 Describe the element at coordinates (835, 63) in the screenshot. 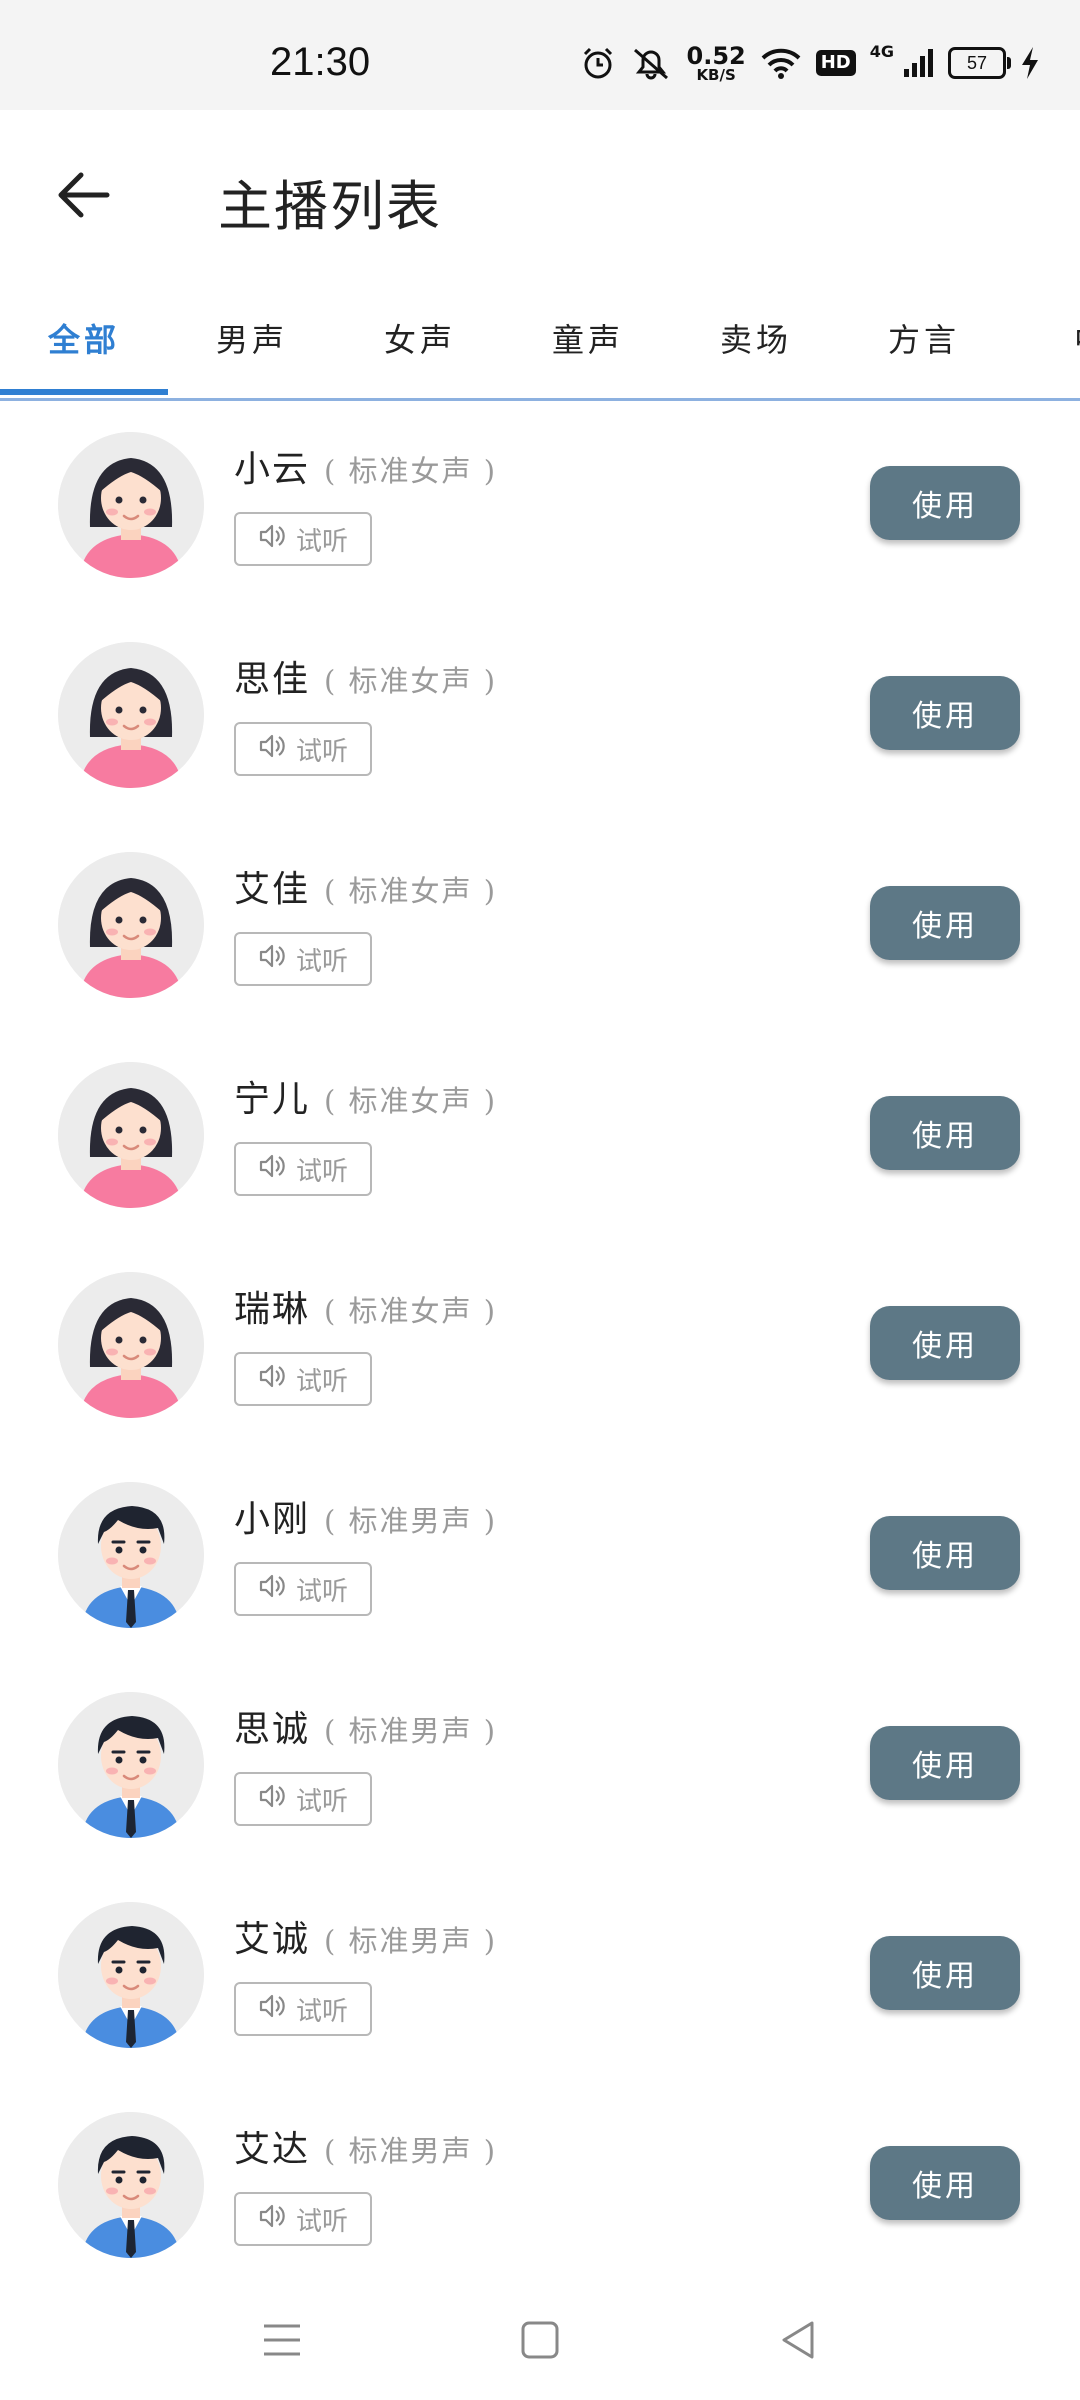

I see `hd-badge: HD` at that location.